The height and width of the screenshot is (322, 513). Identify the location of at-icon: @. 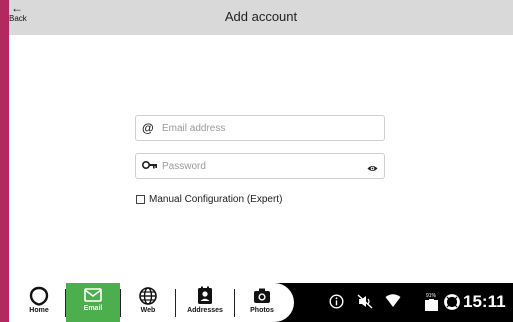
(148, 128).